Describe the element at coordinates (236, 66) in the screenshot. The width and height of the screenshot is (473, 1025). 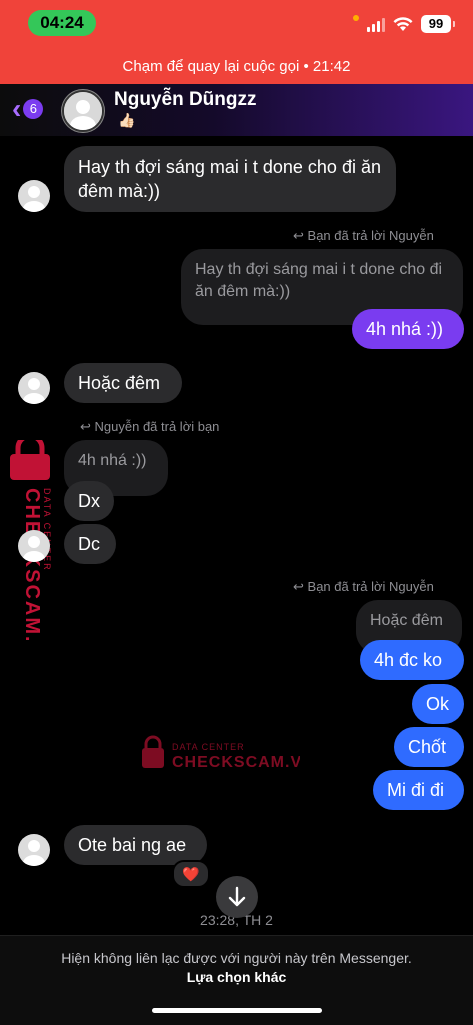
I see `call-banner-text: Chạm để quay lại cuộc gọi • 21:42` at that location.